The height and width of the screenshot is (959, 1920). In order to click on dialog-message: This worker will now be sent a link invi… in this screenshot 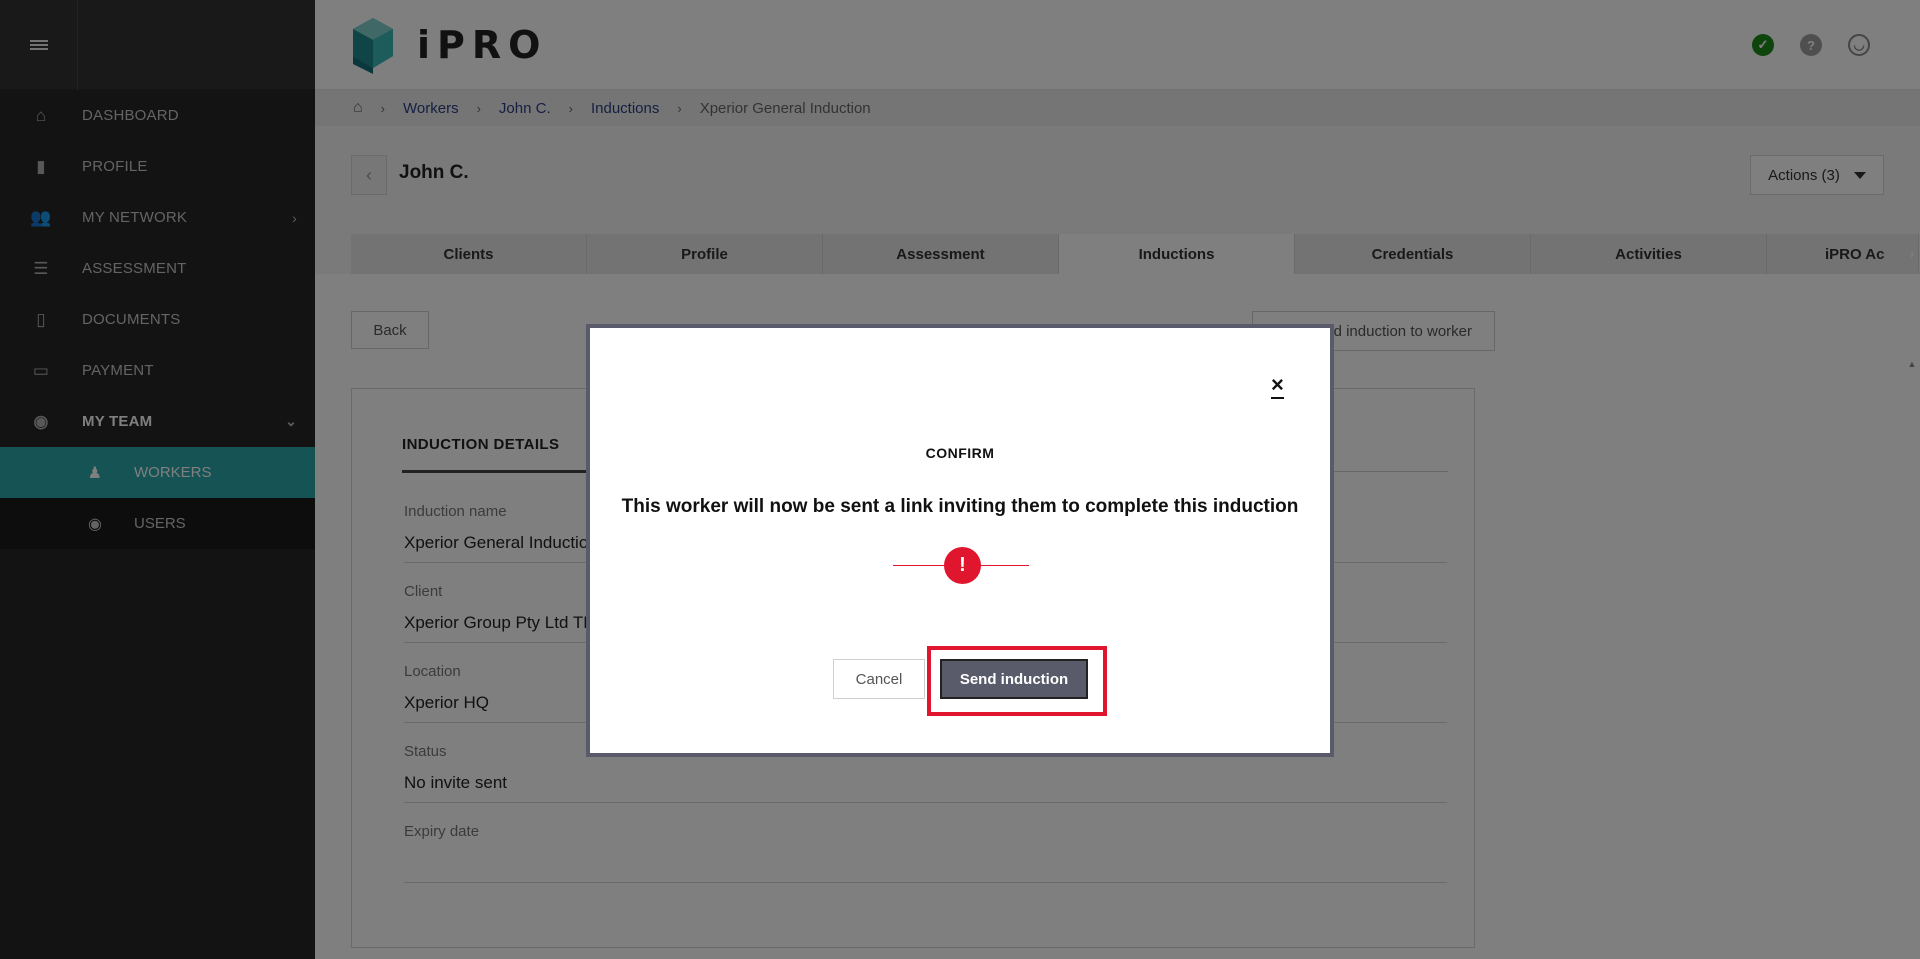, I will do `click(960, 506)`.